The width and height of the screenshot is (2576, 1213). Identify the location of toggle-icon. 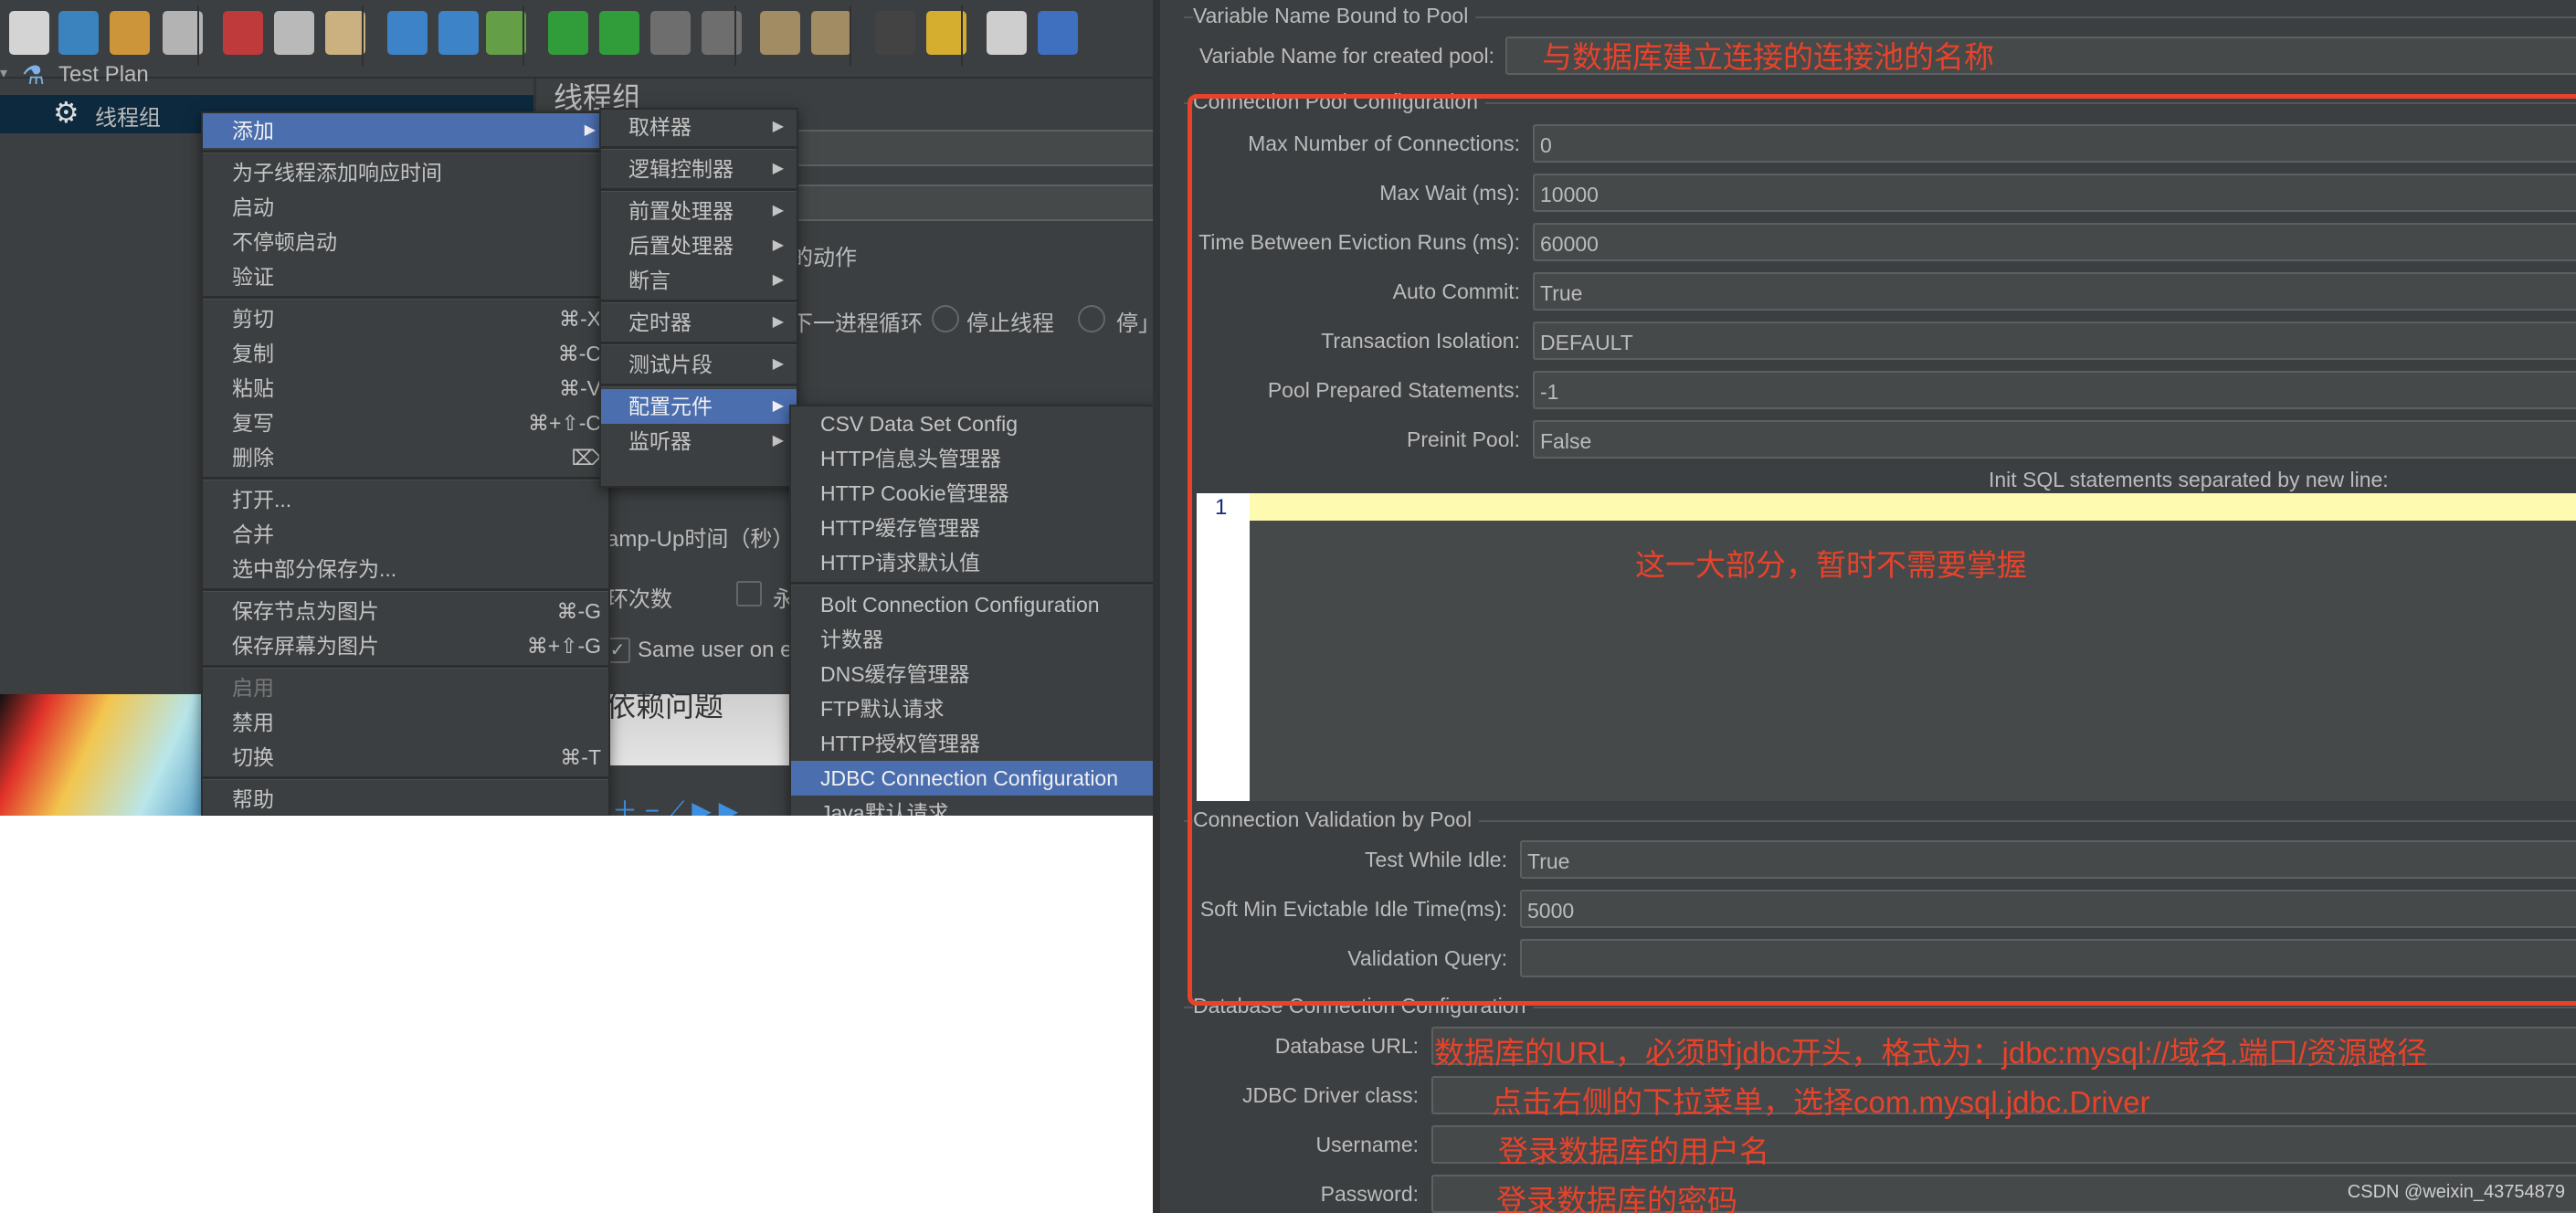
(506, 33).